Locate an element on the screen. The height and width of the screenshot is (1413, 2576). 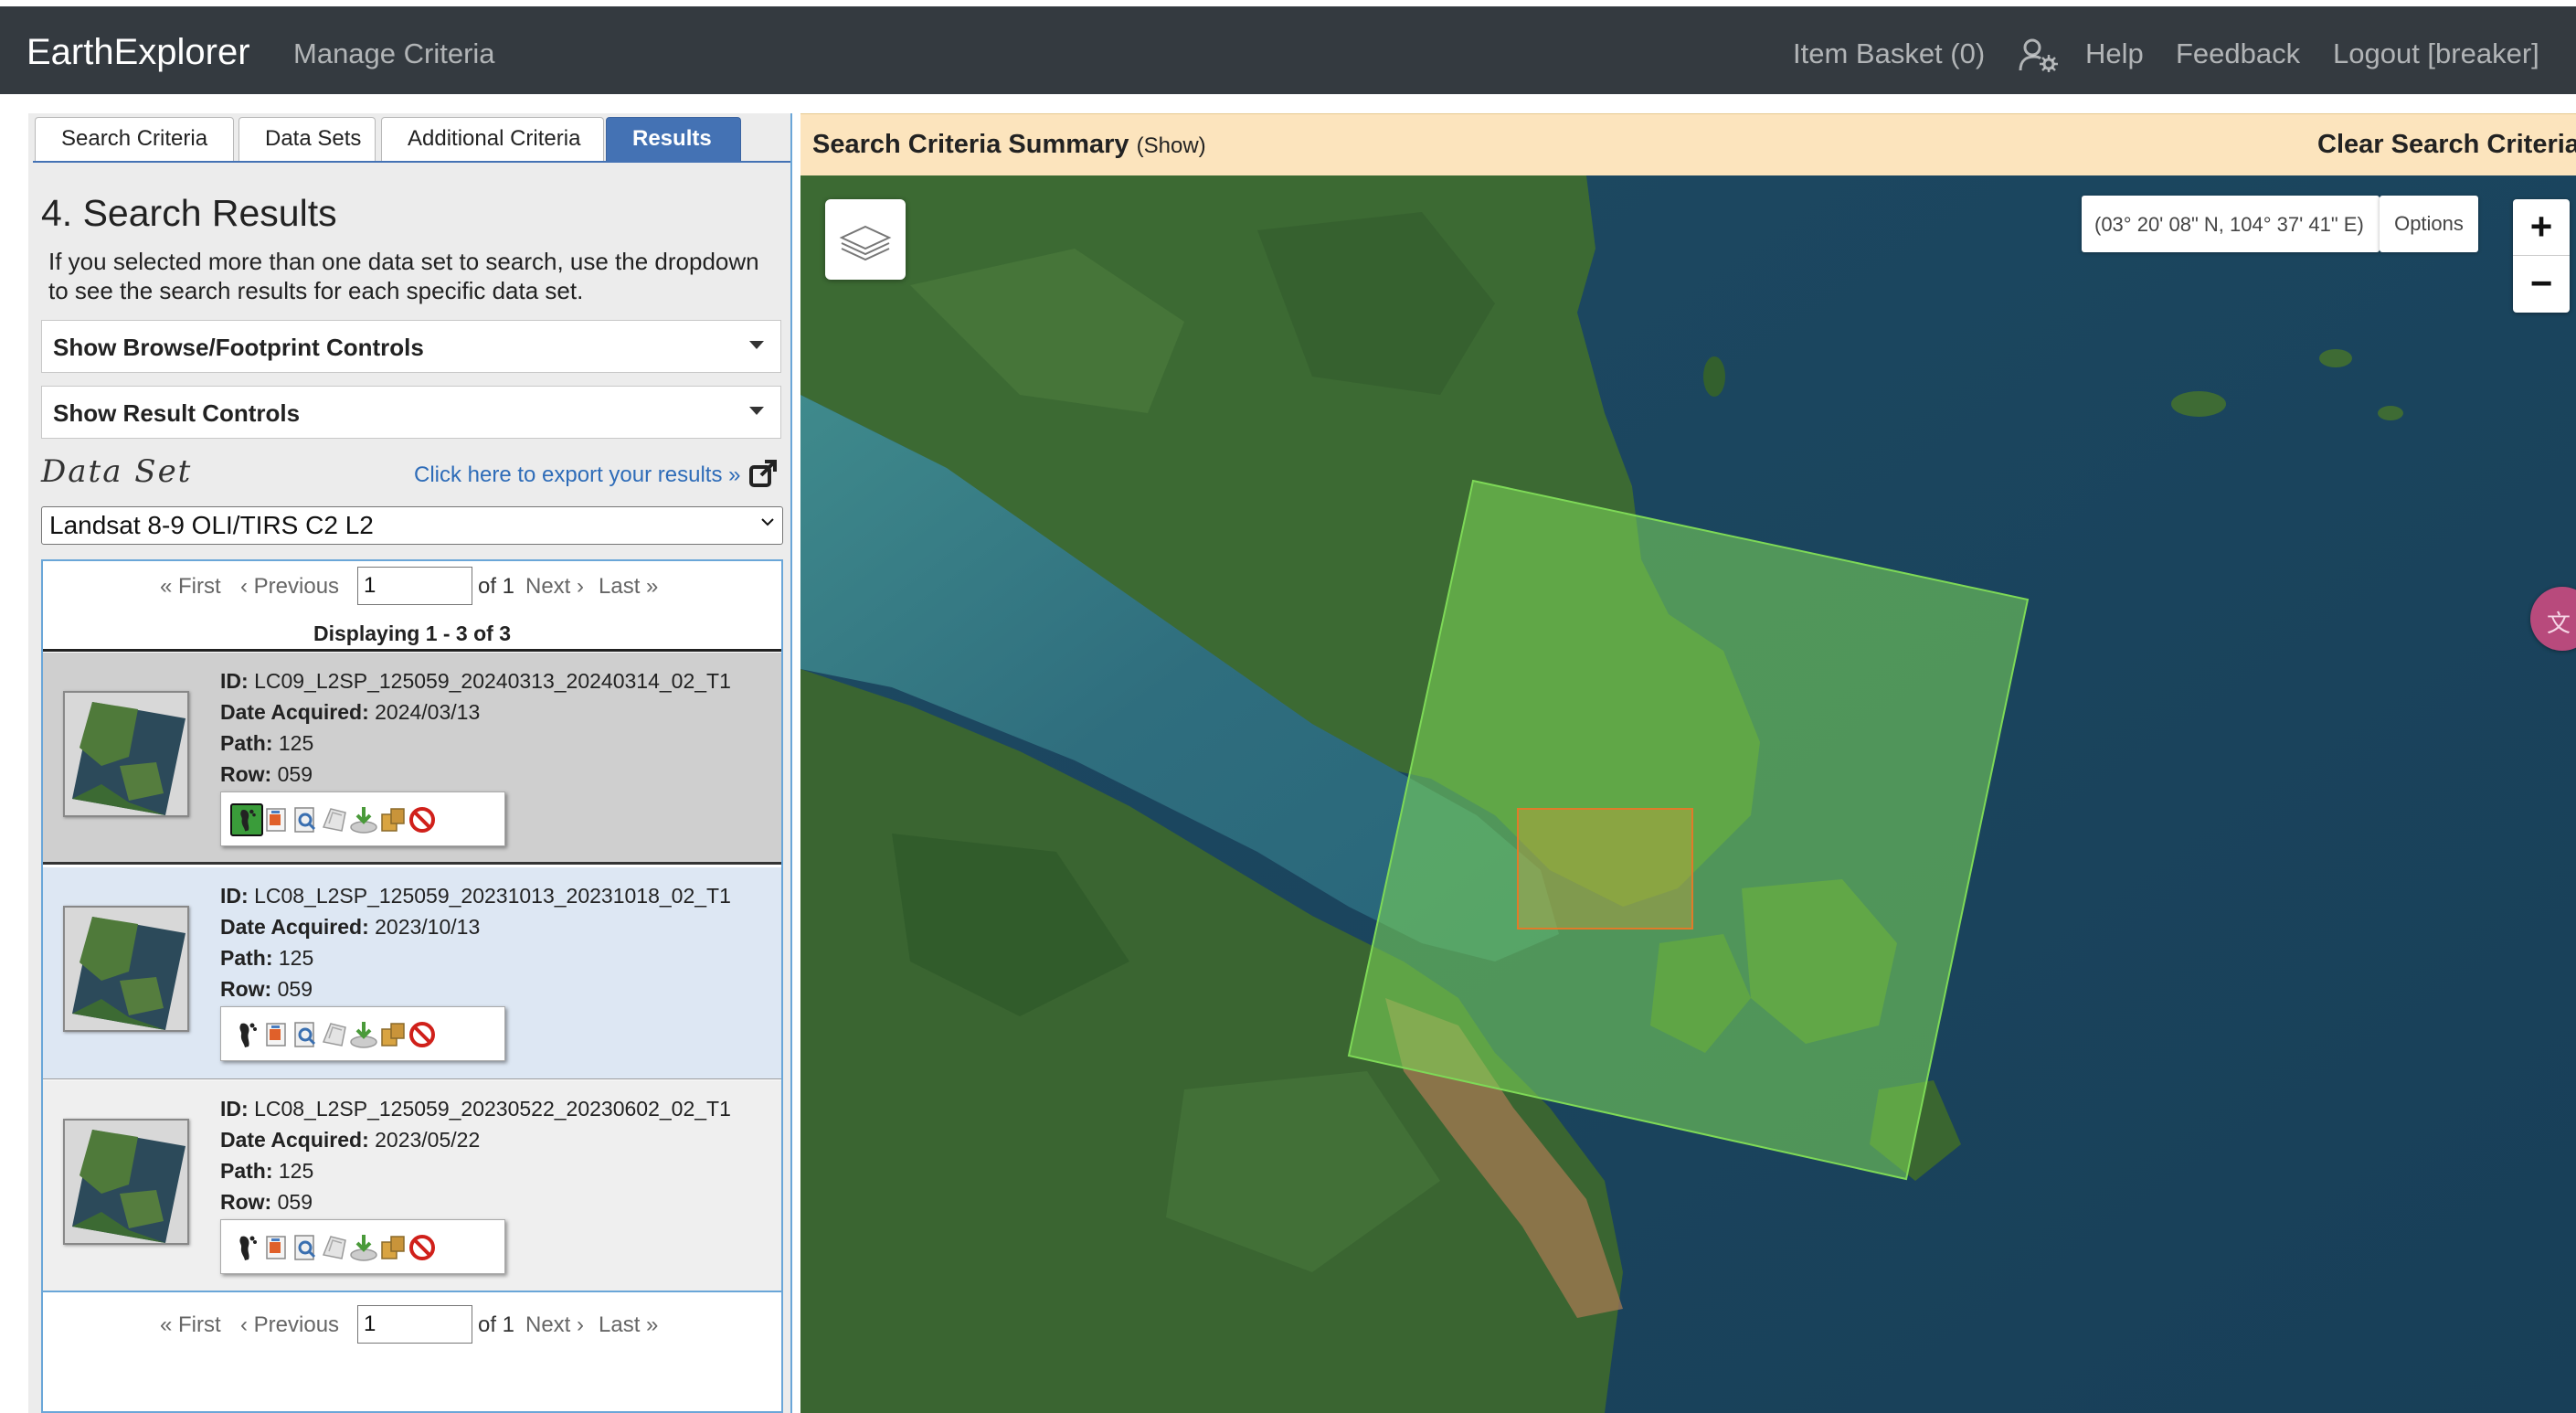
item-basket-link: Item Basket (0) is located at coordinates (1889, 53).